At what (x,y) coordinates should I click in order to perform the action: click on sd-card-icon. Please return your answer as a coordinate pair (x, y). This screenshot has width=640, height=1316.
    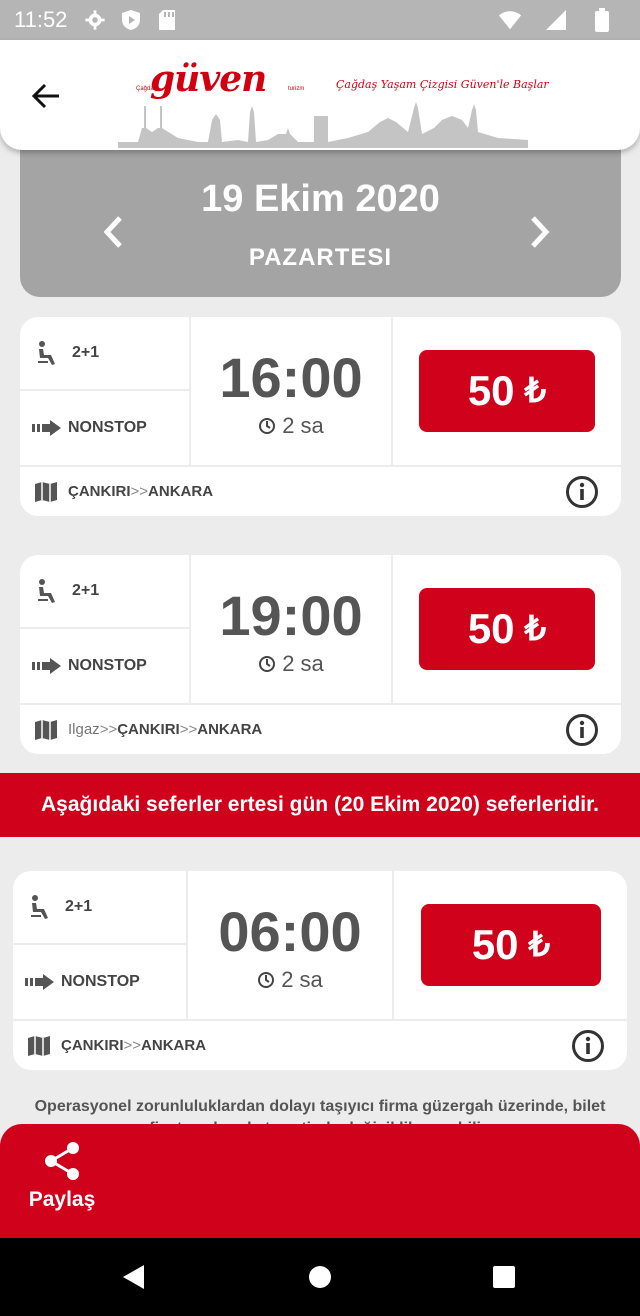
    Looking at the image, I should click on (167, 20).